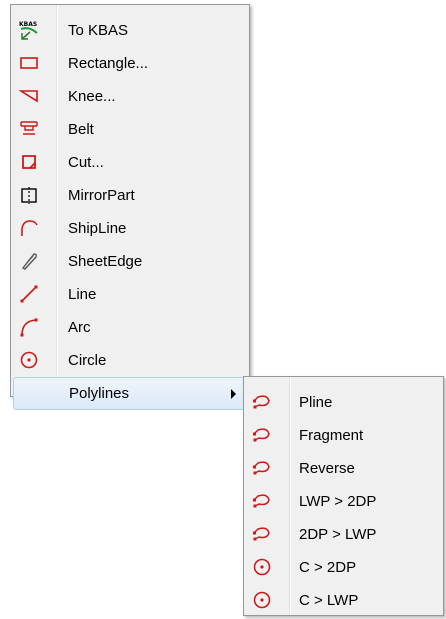 The width and height of the screenshot is (446, 619). I want to click on menu-item-sheet-edge: SheetEdge, so click(130, 261).